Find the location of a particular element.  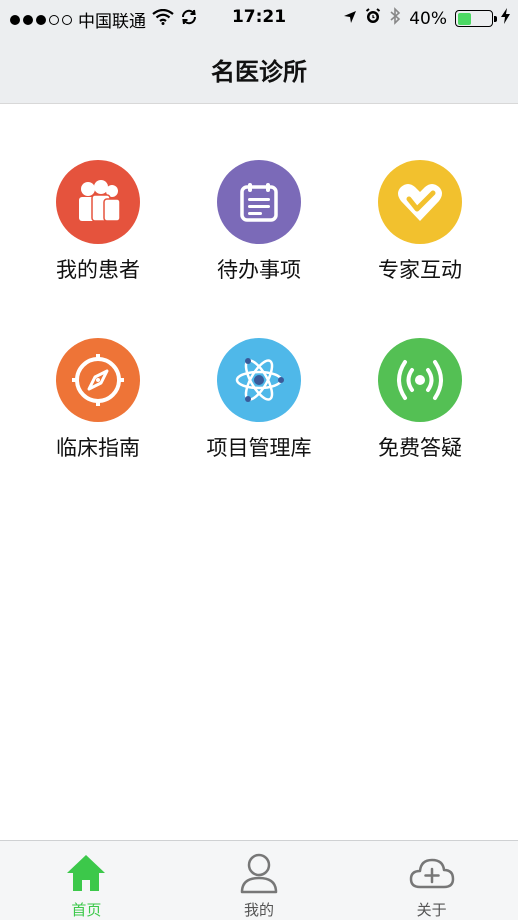

nav-bar: 名医诊所 is located at coordinates (259, 70).